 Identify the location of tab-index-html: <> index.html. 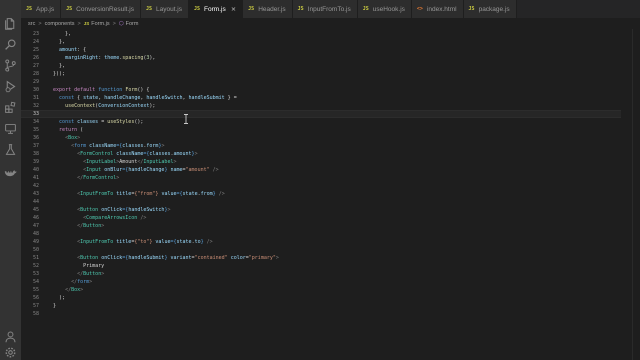
(437, 9).